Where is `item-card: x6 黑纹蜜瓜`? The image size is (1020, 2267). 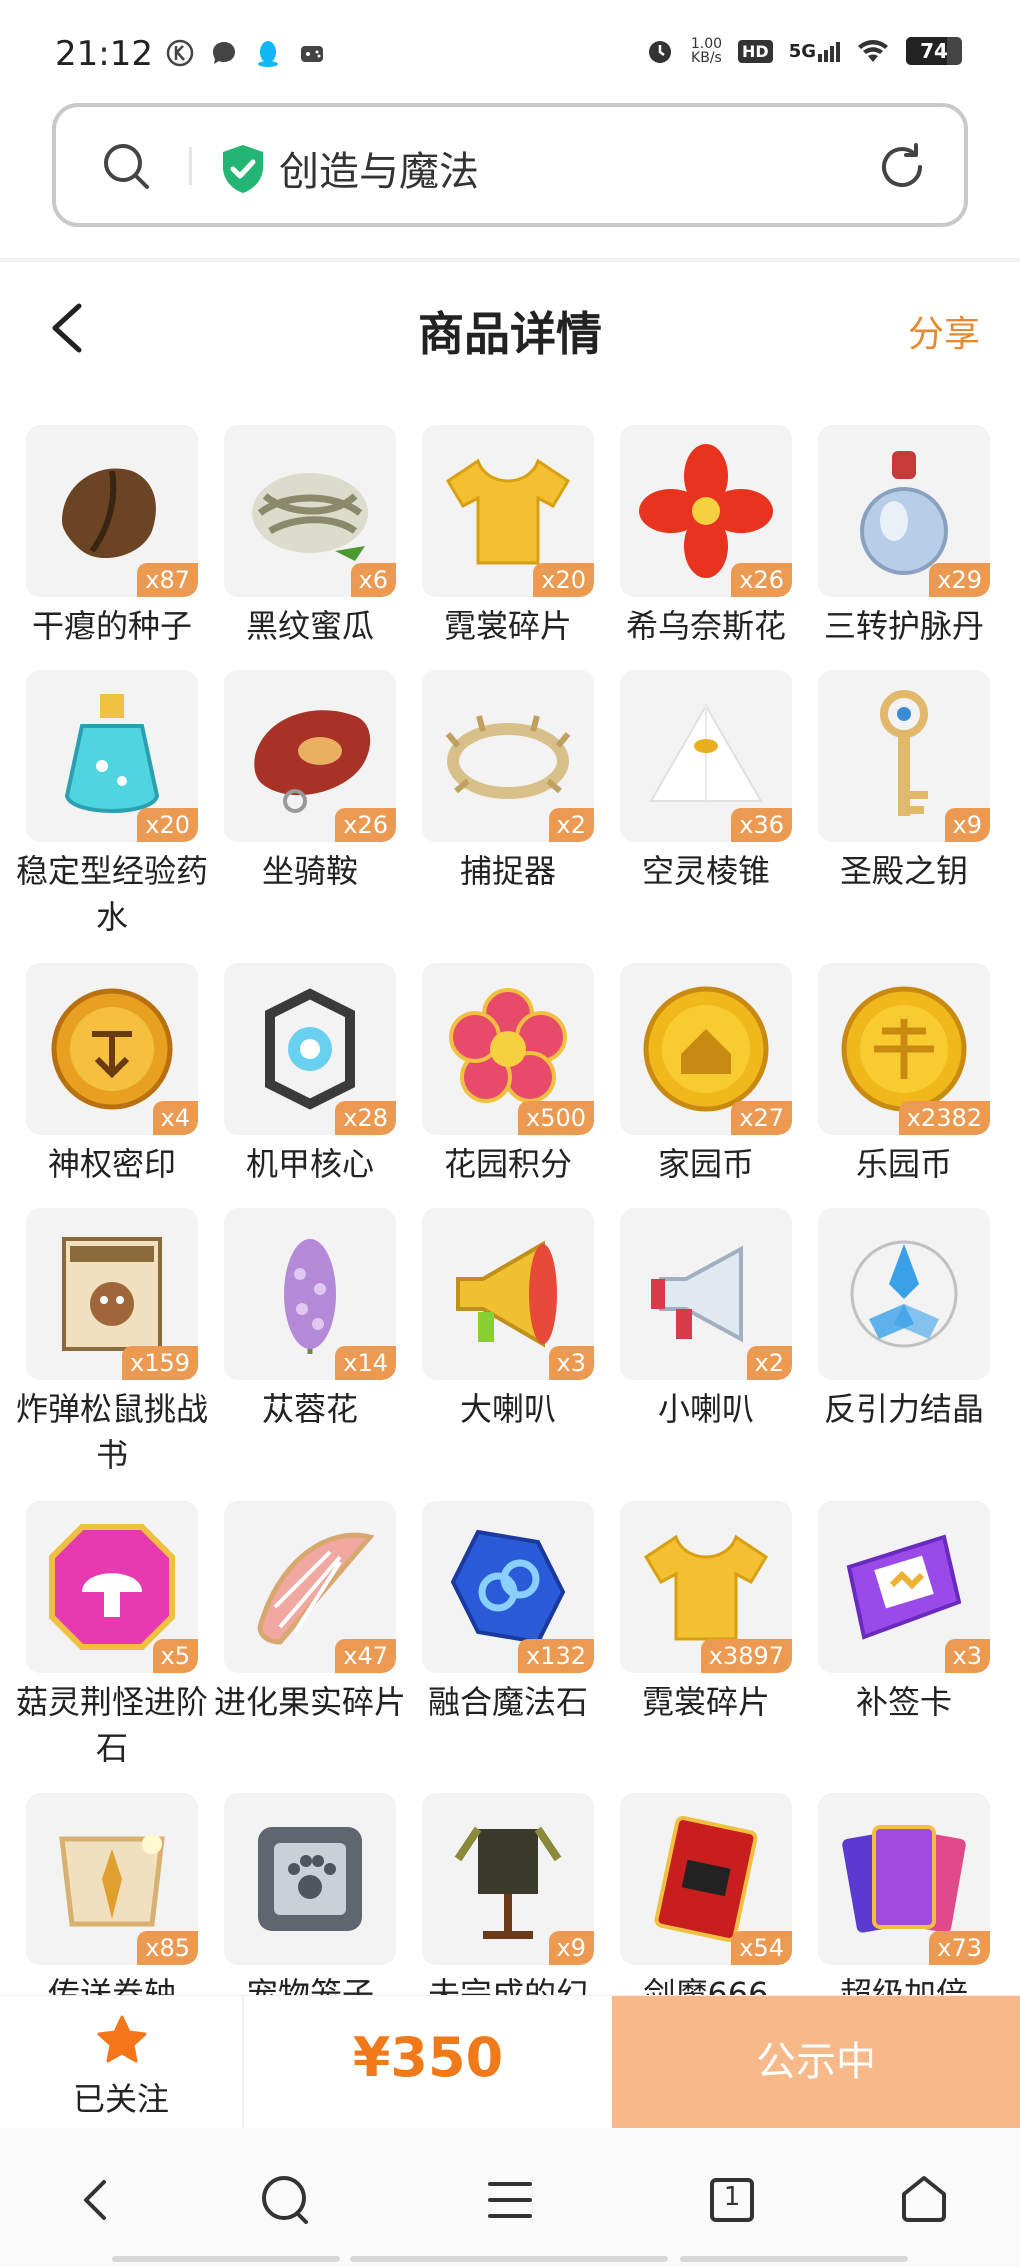
item-card: x6 黑纹蜜瓜 is located at coordinates (310, 537).